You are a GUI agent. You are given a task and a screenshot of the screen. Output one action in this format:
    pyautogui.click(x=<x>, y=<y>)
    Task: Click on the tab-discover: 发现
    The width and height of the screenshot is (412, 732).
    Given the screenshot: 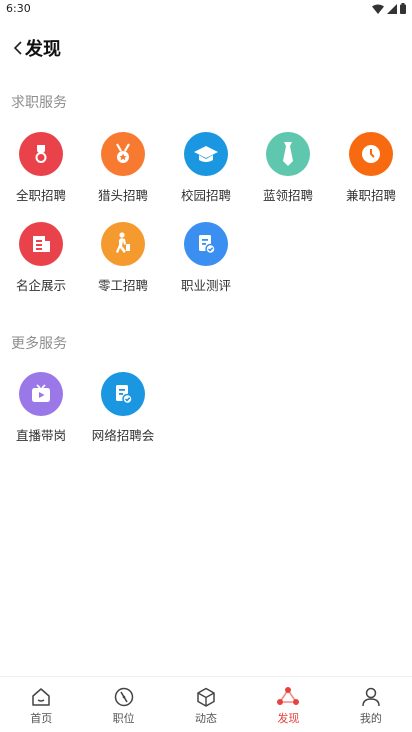 What is the action you would take?
    pyautogui.click(x=288, y=704)
    